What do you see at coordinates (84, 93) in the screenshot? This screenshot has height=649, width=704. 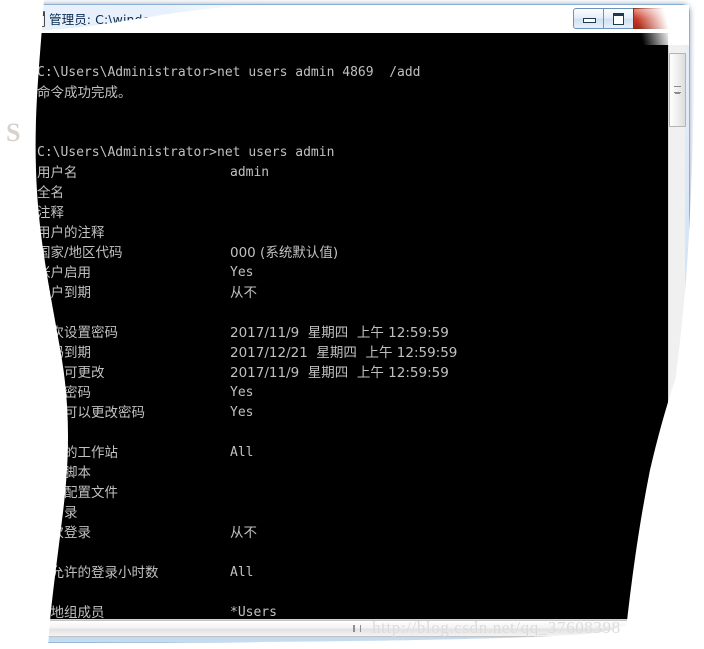 I see `console-line-label: 命令成功完成。` at bounding box center [84, 93].